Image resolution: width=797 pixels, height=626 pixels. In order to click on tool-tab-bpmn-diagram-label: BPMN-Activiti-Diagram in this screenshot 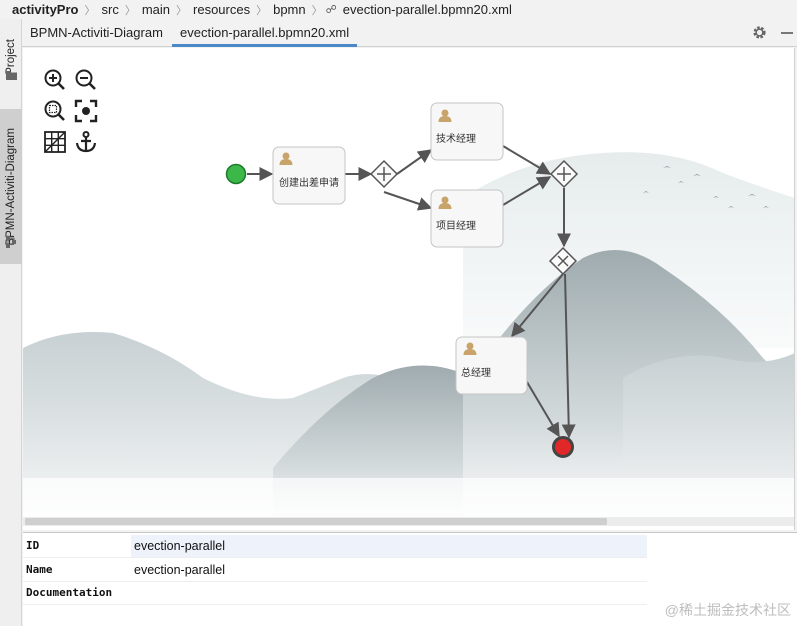, I will do `click(11, 186)`.